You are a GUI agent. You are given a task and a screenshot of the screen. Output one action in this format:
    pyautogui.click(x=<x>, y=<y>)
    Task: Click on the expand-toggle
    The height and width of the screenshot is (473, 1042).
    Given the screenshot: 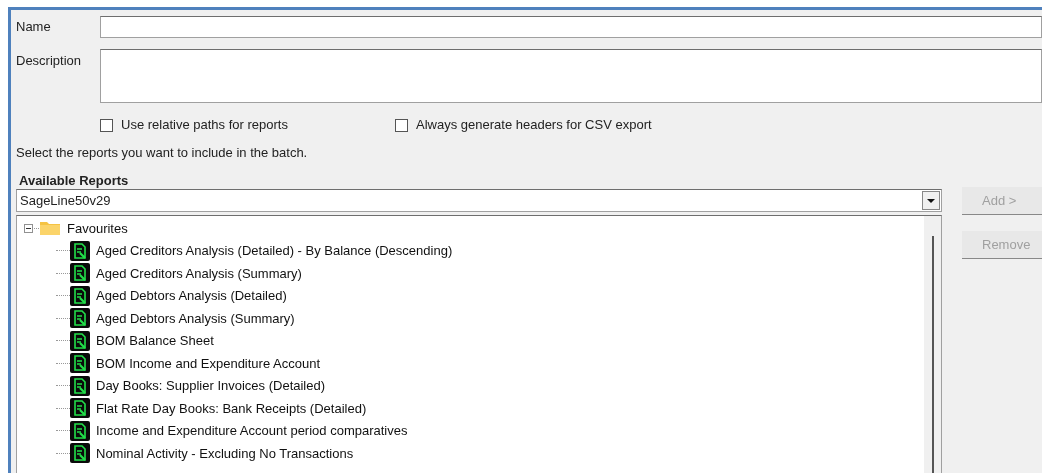 What is the action you would take?
    pyautogui.click(x=28, y=228)
    